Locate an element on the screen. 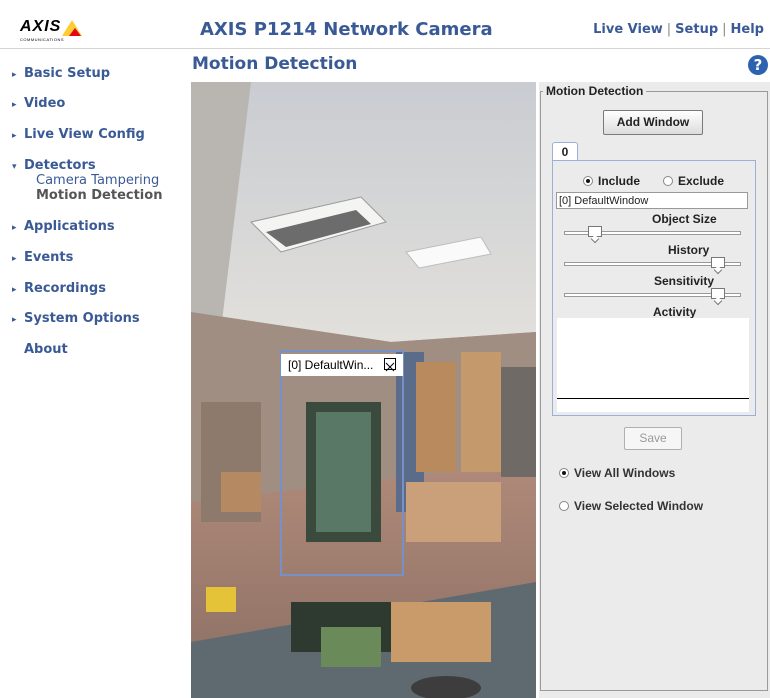 Image resolution: width=770 pixels, height=698 pixels. sensitivity-label: Sensitivity is located at coordinates (684, 281).